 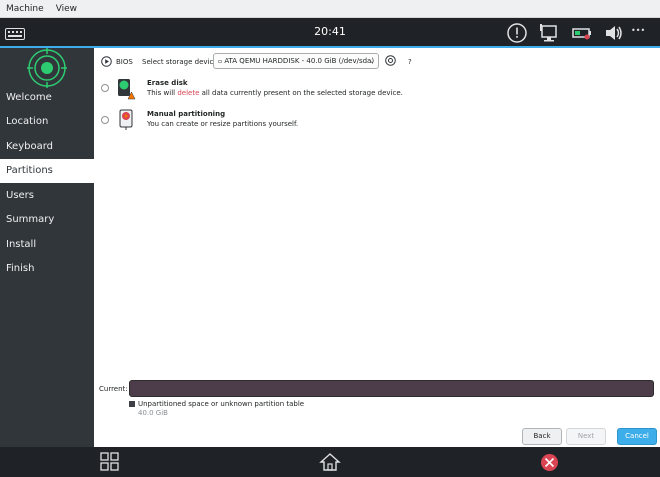 I want to click on sidebar-item-welcome: Welcome, so click(x=29, y=97).